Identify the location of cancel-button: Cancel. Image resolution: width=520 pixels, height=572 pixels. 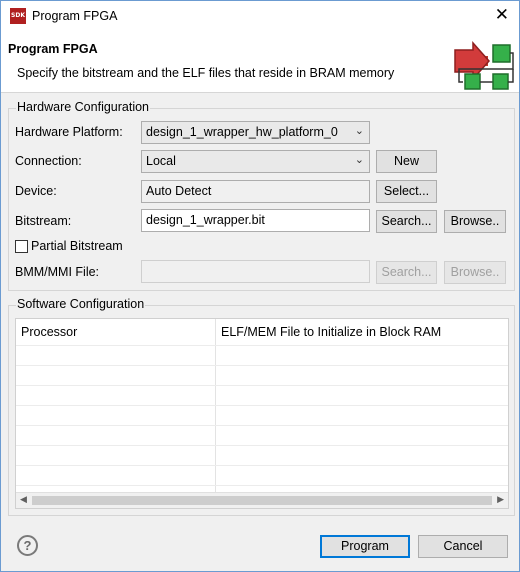
(463, 546).